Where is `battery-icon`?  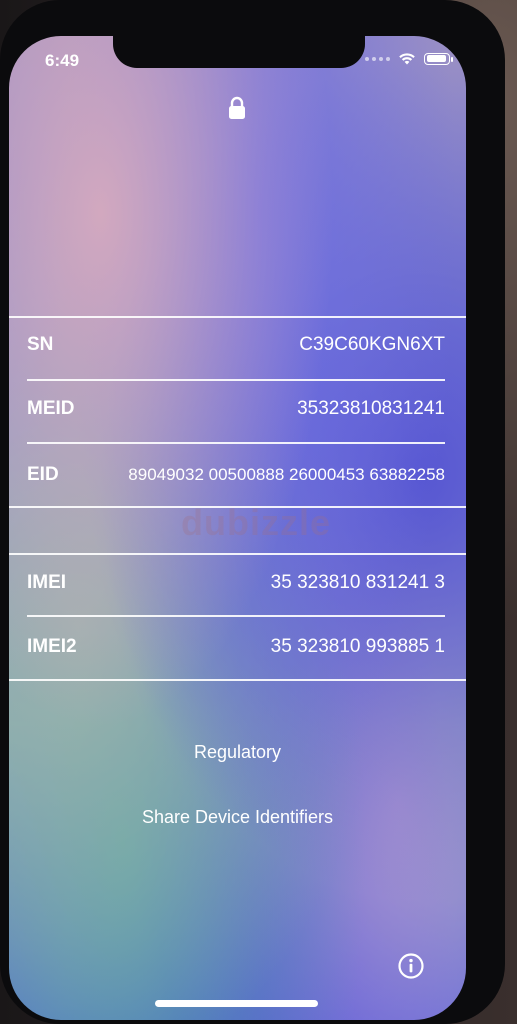
battery-icon is located at coordinates (438, 58).